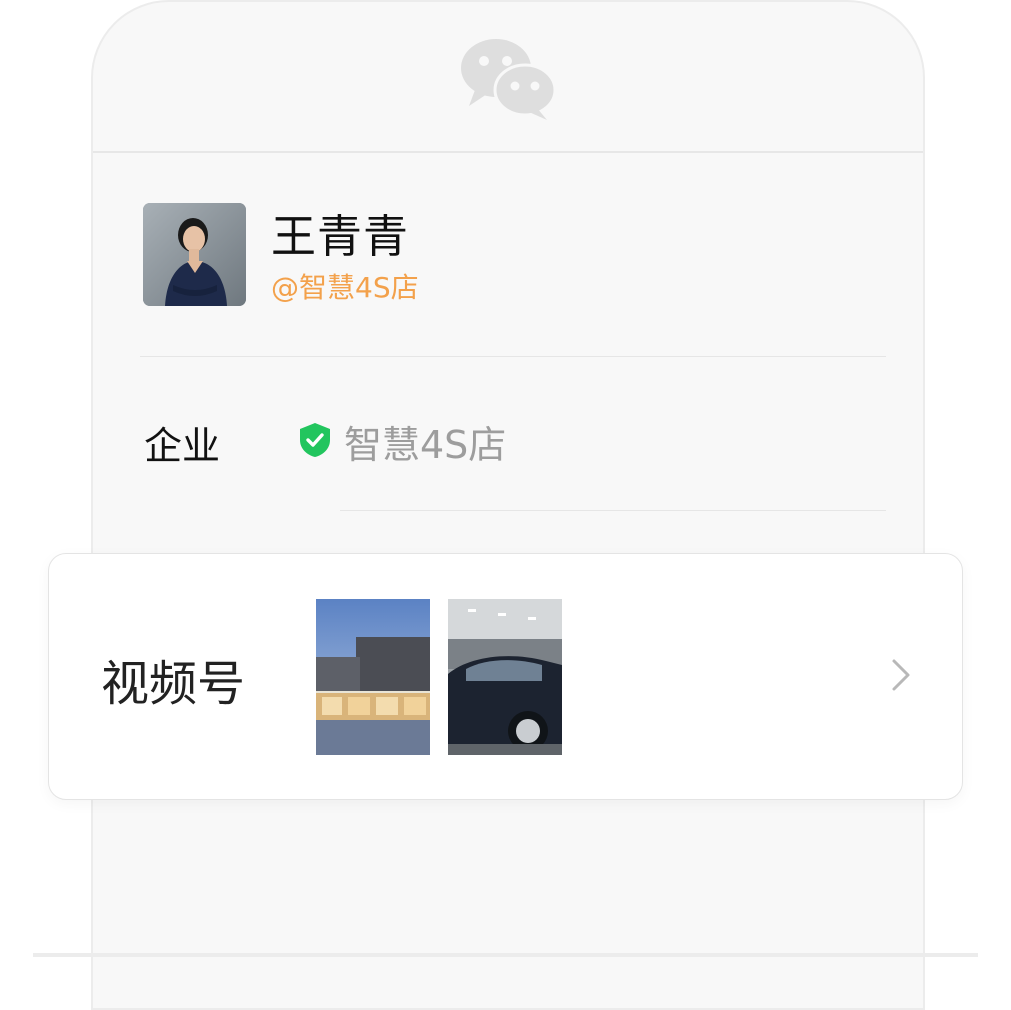  I want to click on corp-tag: @智慧4S店, so click(345, 287).